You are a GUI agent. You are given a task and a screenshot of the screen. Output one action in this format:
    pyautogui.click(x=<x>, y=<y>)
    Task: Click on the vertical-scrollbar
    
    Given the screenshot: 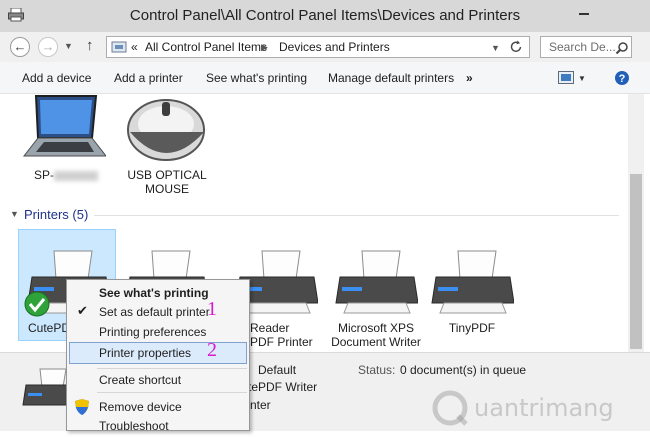 What is the action you would take?
    pyautogui.click(x=636, y=223)
    